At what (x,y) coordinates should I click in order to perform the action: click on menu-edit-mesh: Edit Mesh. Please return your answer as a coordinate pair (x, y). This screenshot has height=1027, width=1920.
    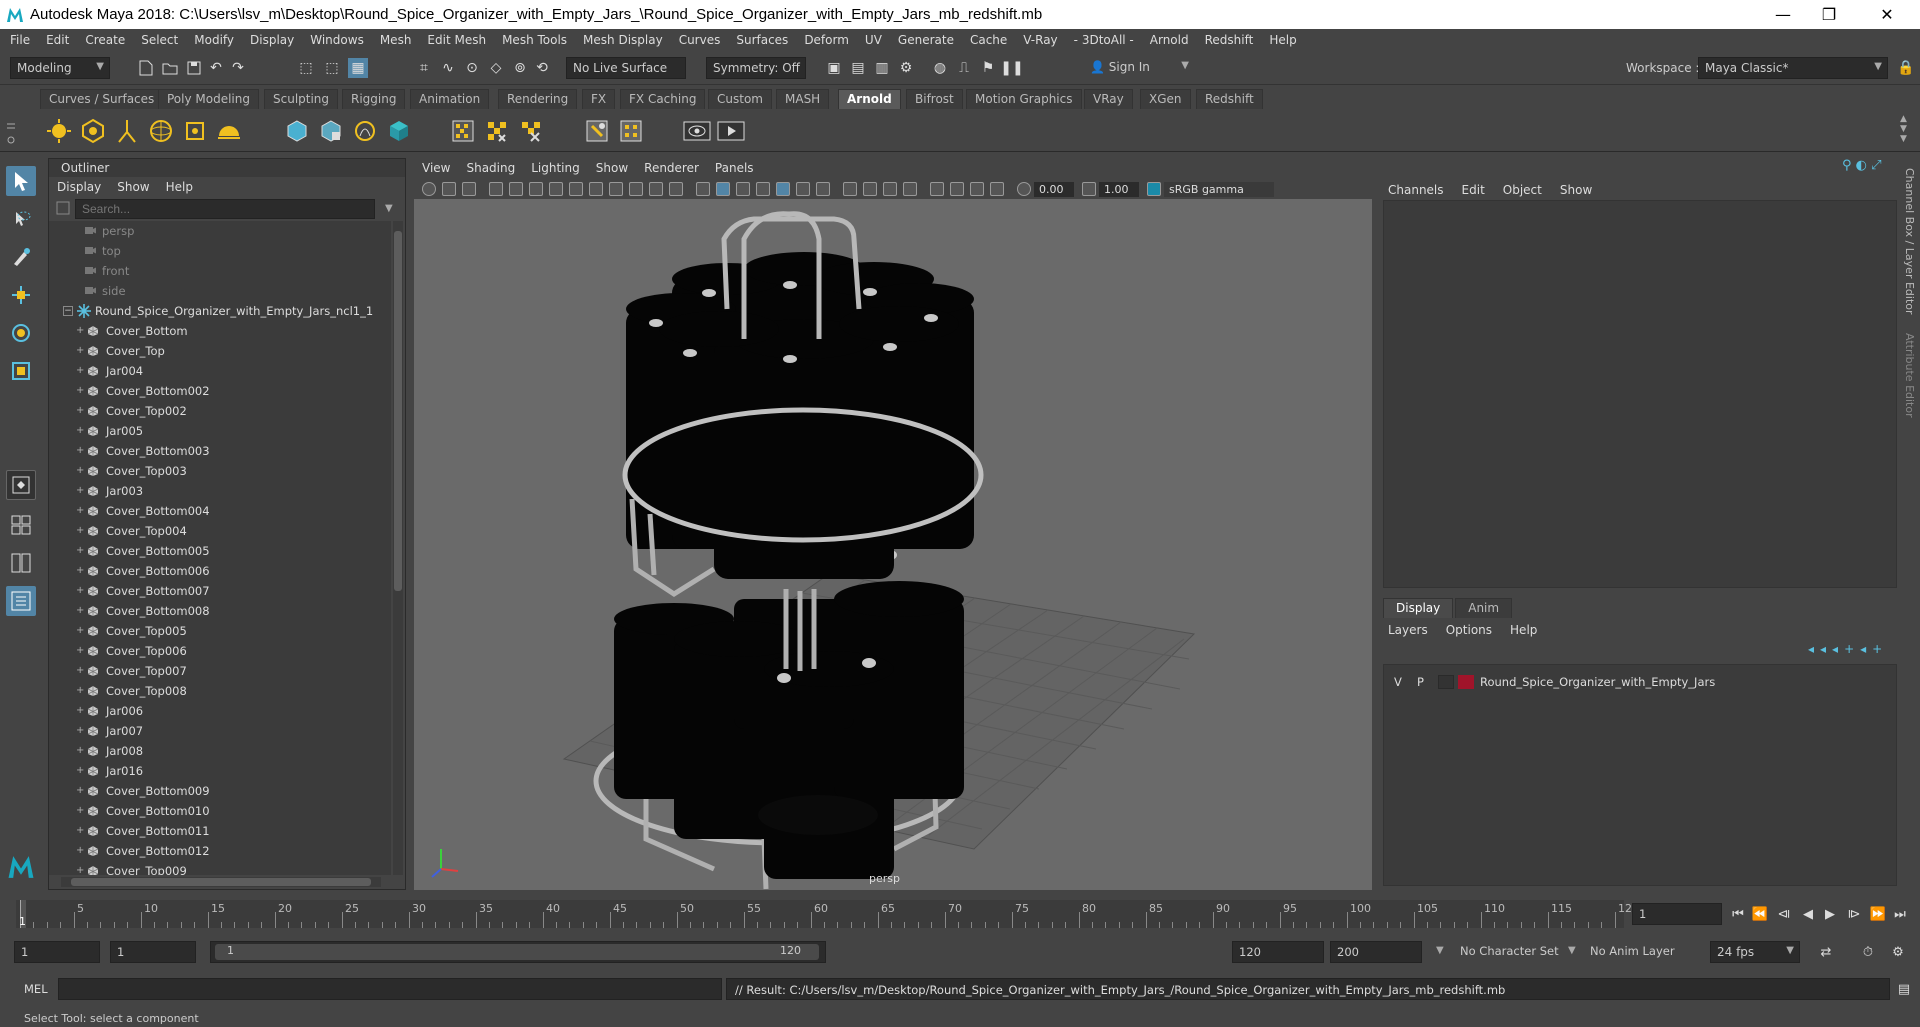
    Looking at the image, I should click on (456, 40).